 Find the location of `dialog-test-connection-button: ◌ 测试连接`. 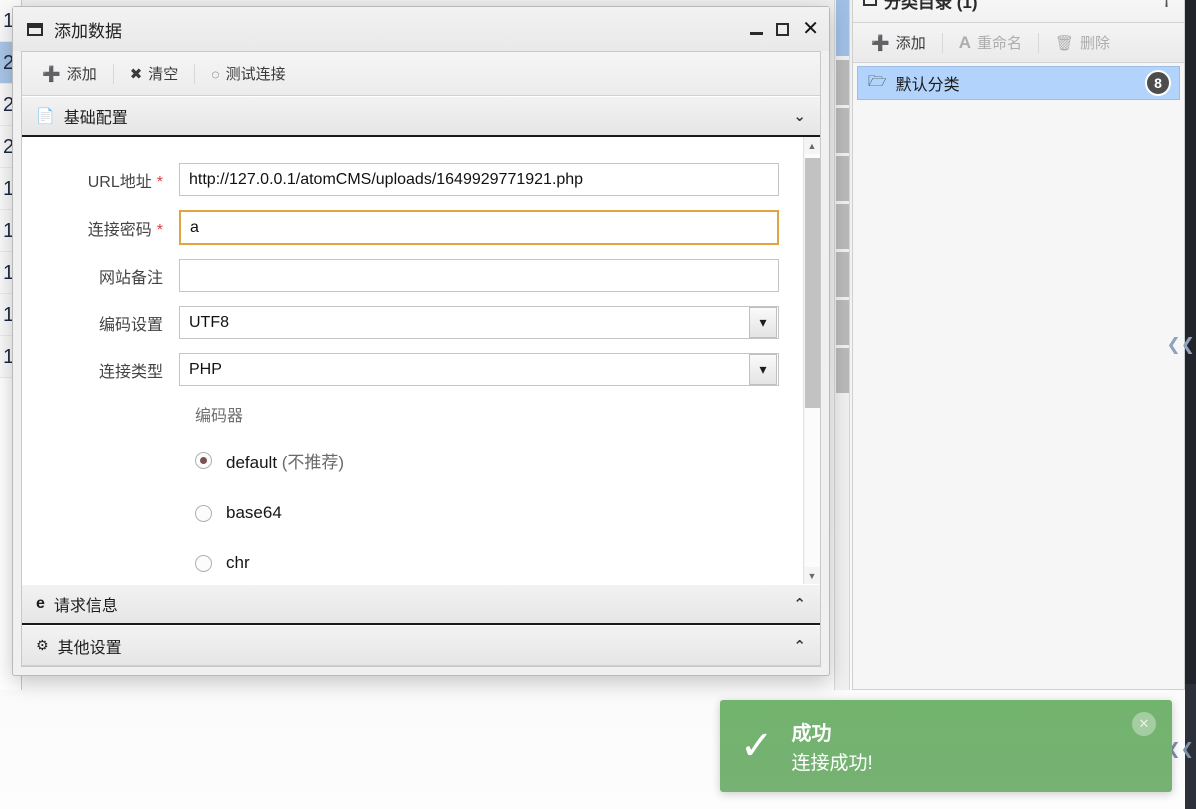

dialog-test-connection-button: ◌ 测试连接 is located at coordinates (248, 73).